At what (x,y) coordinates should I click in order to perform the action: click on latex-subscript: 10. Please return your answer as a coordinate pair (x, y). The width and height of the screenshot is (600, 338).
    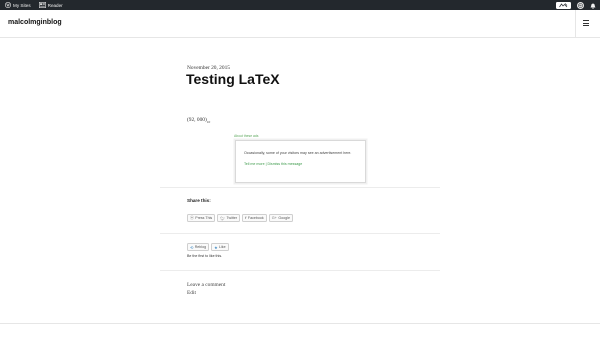
    Looking at the image, I should click on (208, 122).